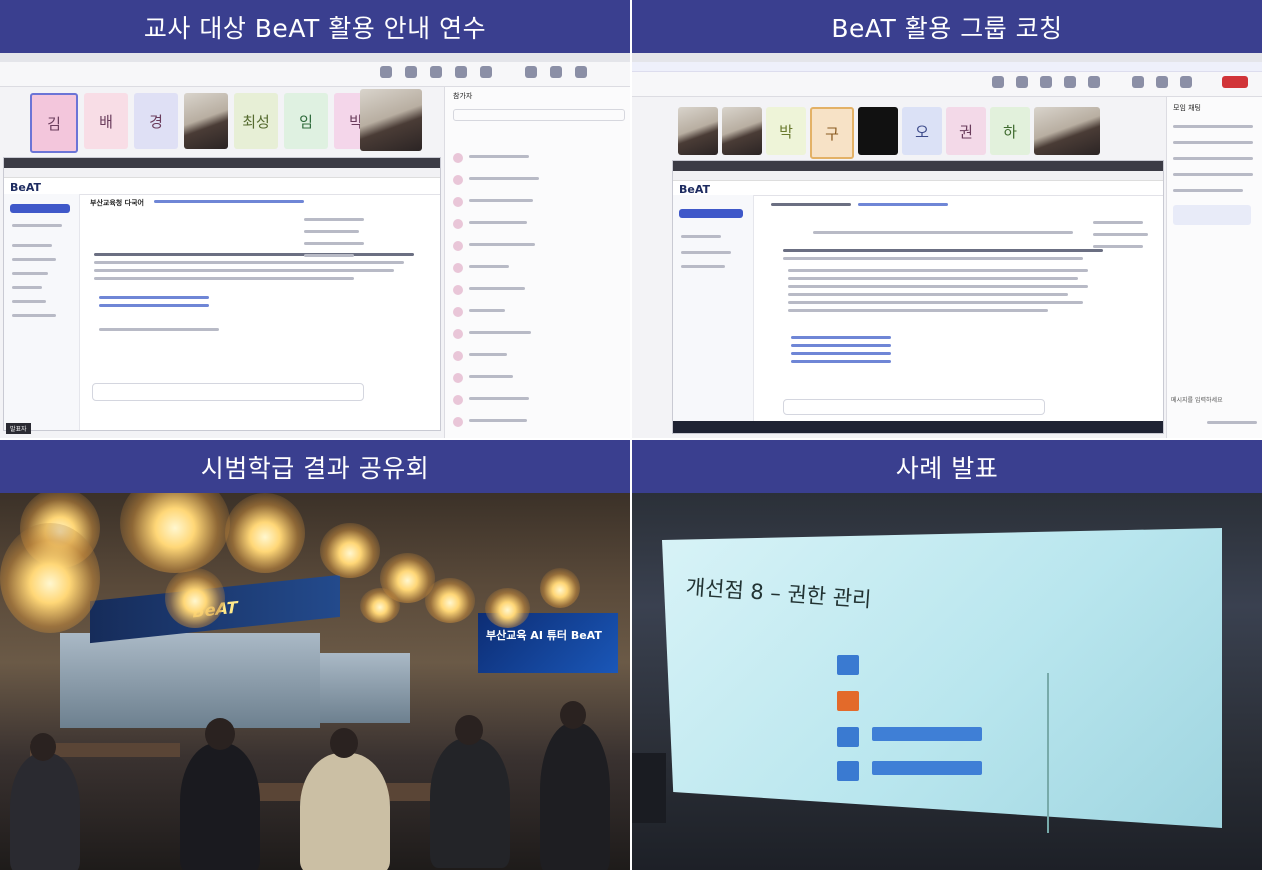  I want to click on participant-tile: 하, so click(1010, 131).